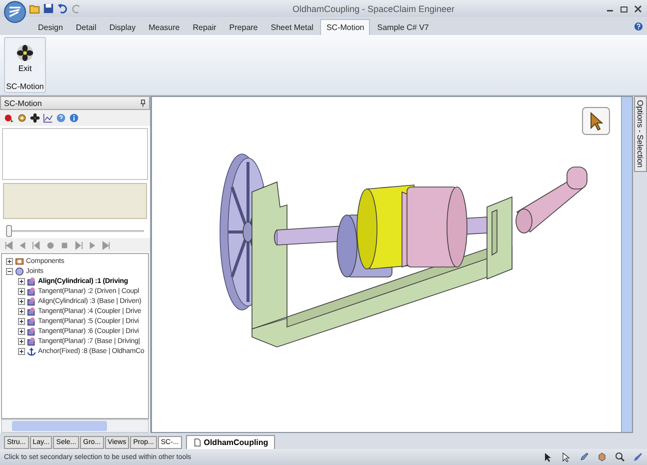 The image size is (647, 465). Describe the element at coordinates (15, 11) in the screenshot. I see `app-menu-icon` at that location.